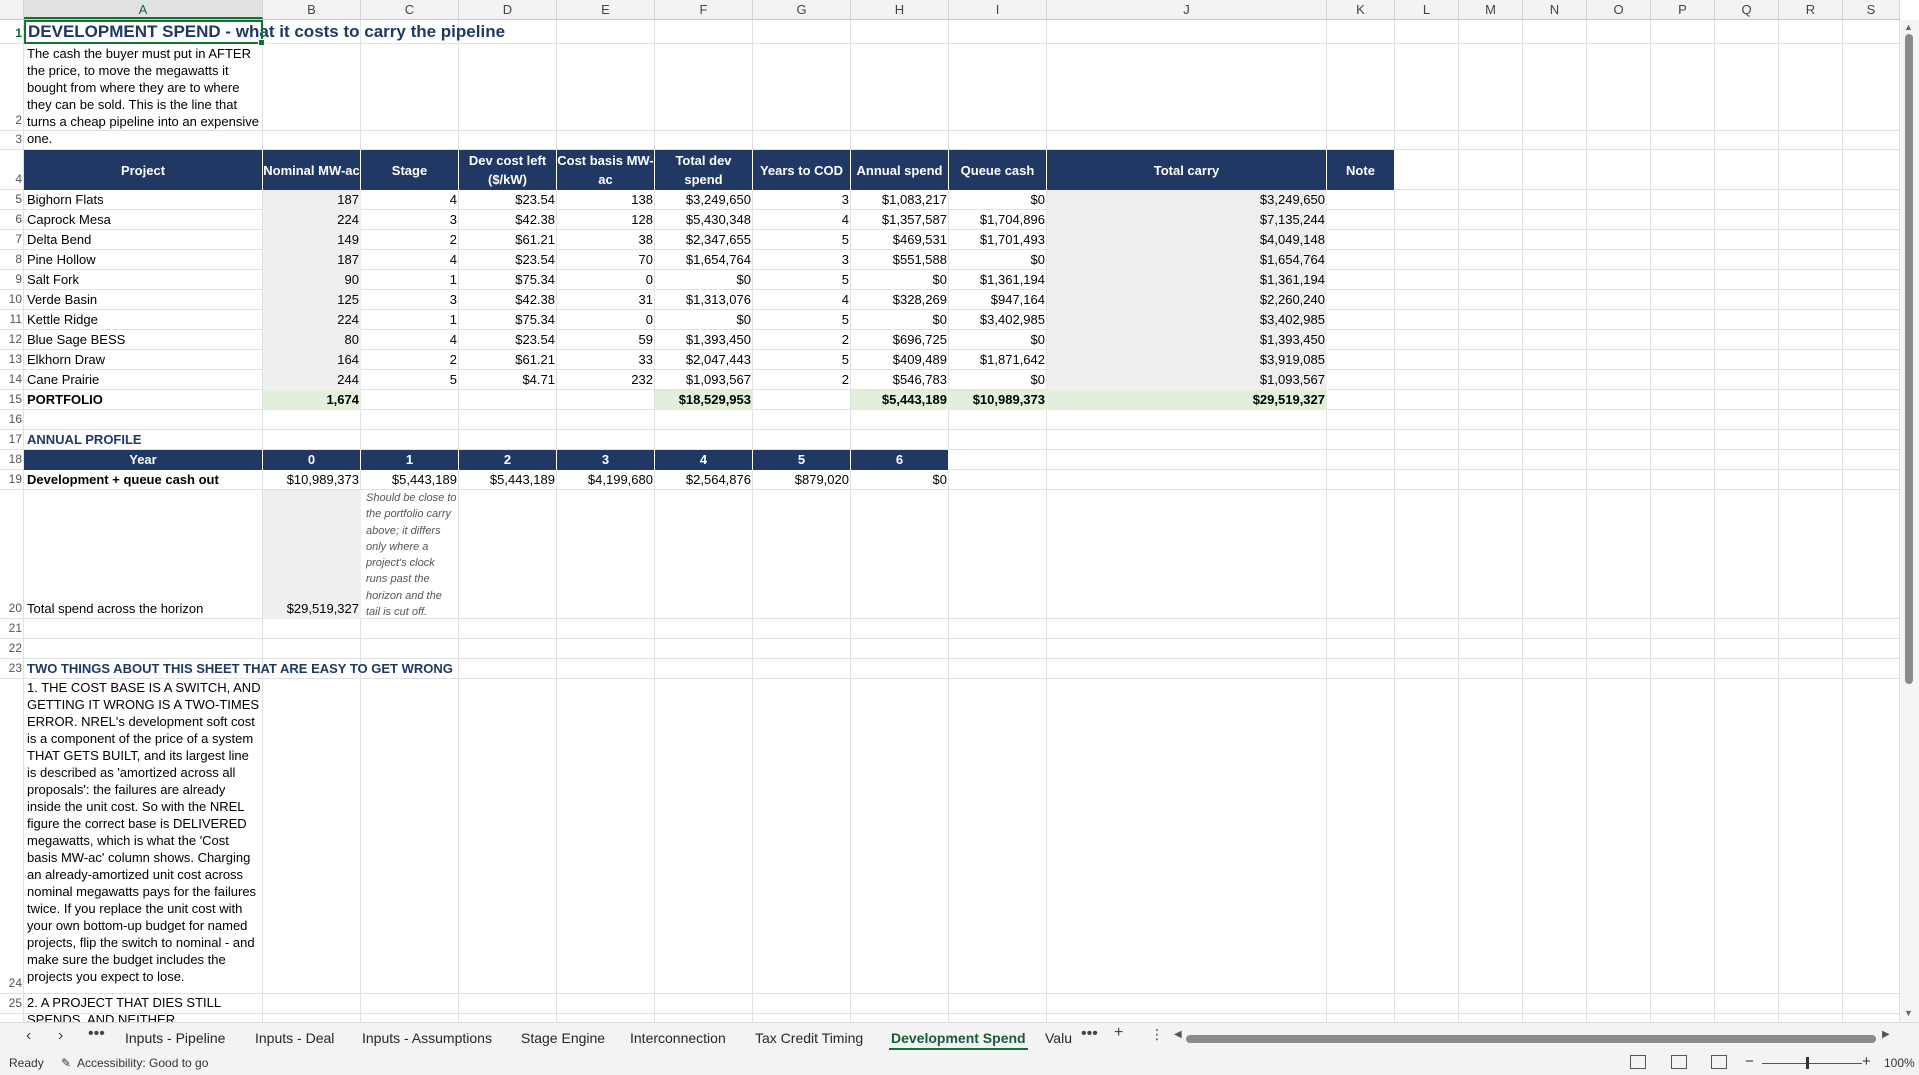 The width and height of the screenshot is (1919, 1075). I want to click on table-header-7: Annual spend, so click(900, 170).